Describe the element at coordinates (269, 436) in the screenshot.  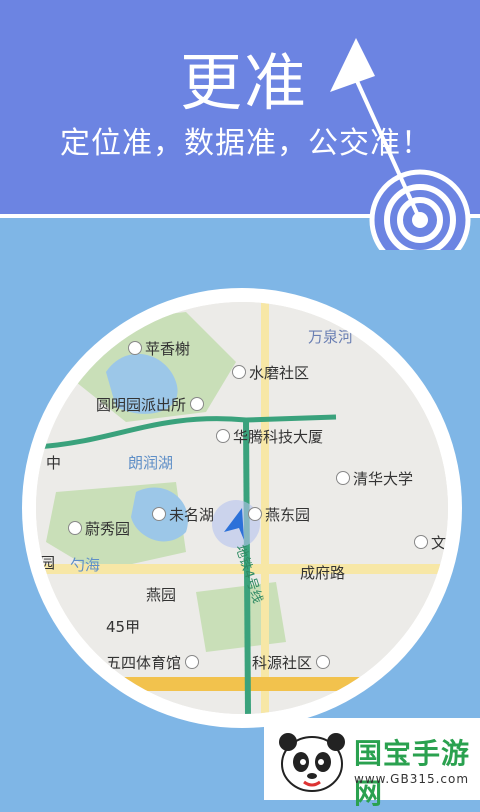
I see `poi-huateng-building: 华腾科技大厦` at that location.